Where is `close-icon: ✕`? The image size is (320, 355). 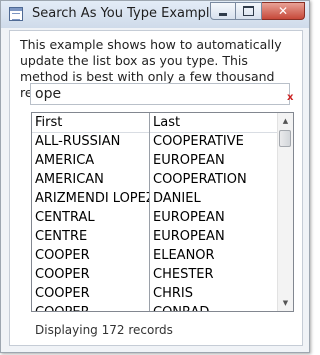 close-icon: ✕ is located at coordinates (283, 11).